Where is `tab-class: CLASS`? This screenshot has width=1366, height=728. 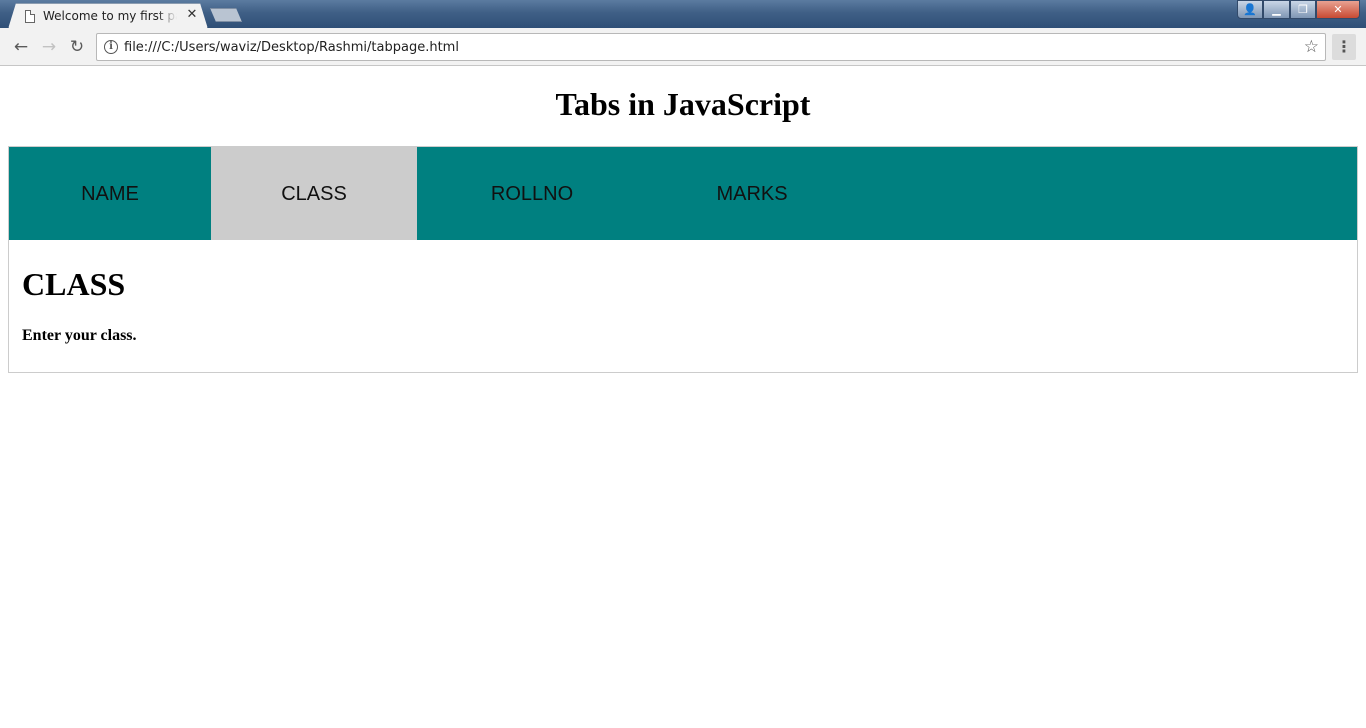 tab-class: CLASS is located at coordinates (314, 194).